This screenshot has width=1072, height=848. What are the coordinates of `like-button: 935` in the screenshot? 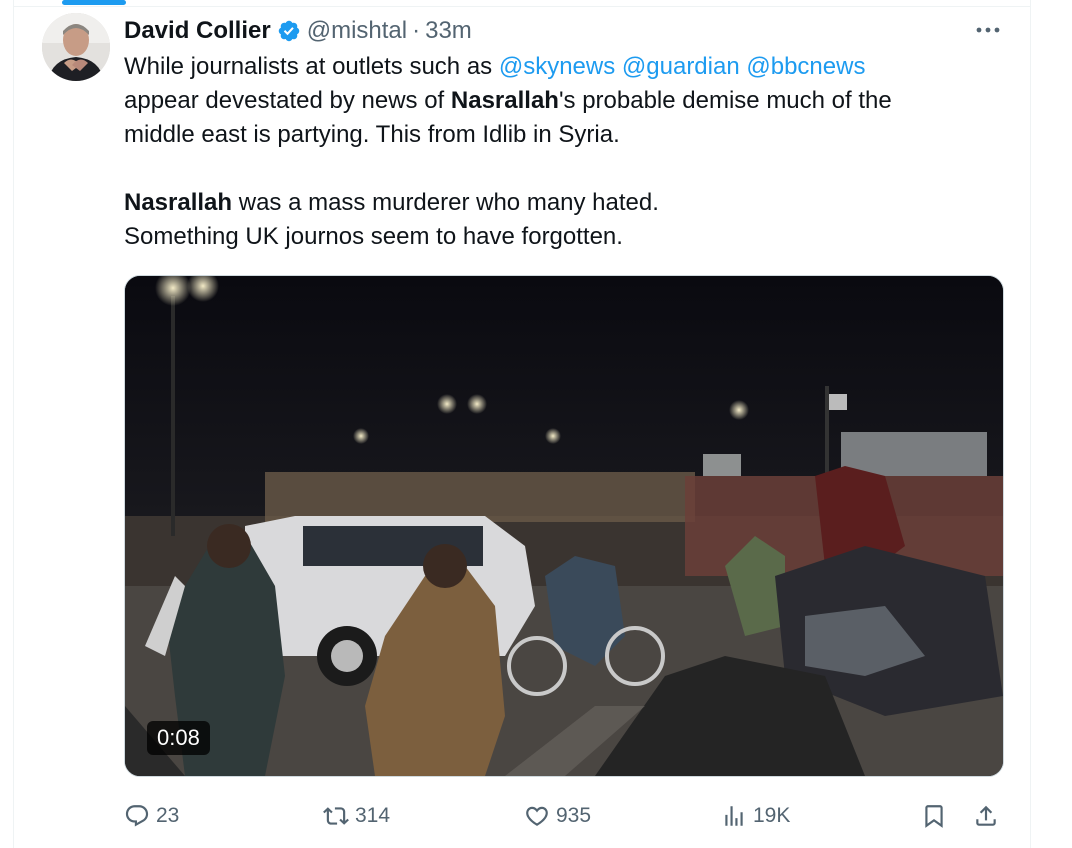 It's located at (557, 816).